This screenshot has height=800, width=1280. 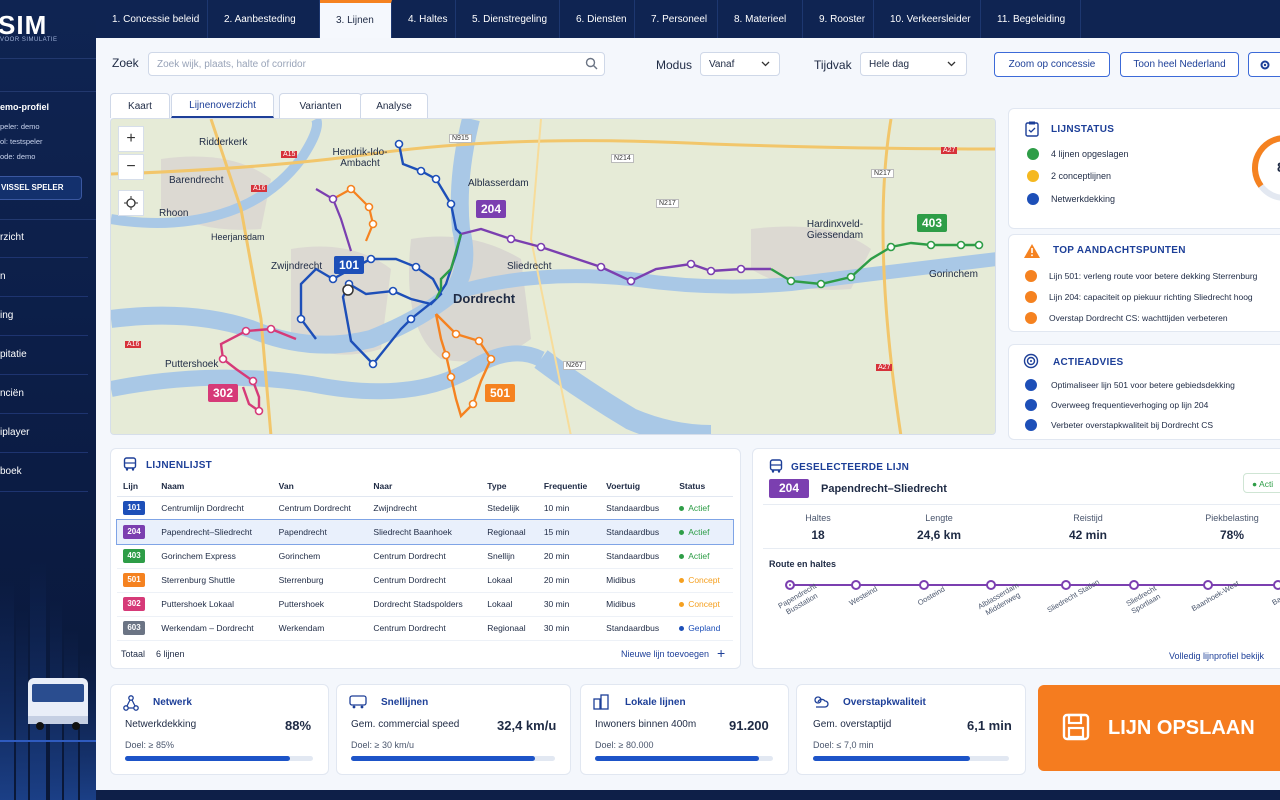 What do you see at coordinates (932, 223) in the screenshot?
I see `map-line-badge-403: 403` at bounding box center [932, 223].